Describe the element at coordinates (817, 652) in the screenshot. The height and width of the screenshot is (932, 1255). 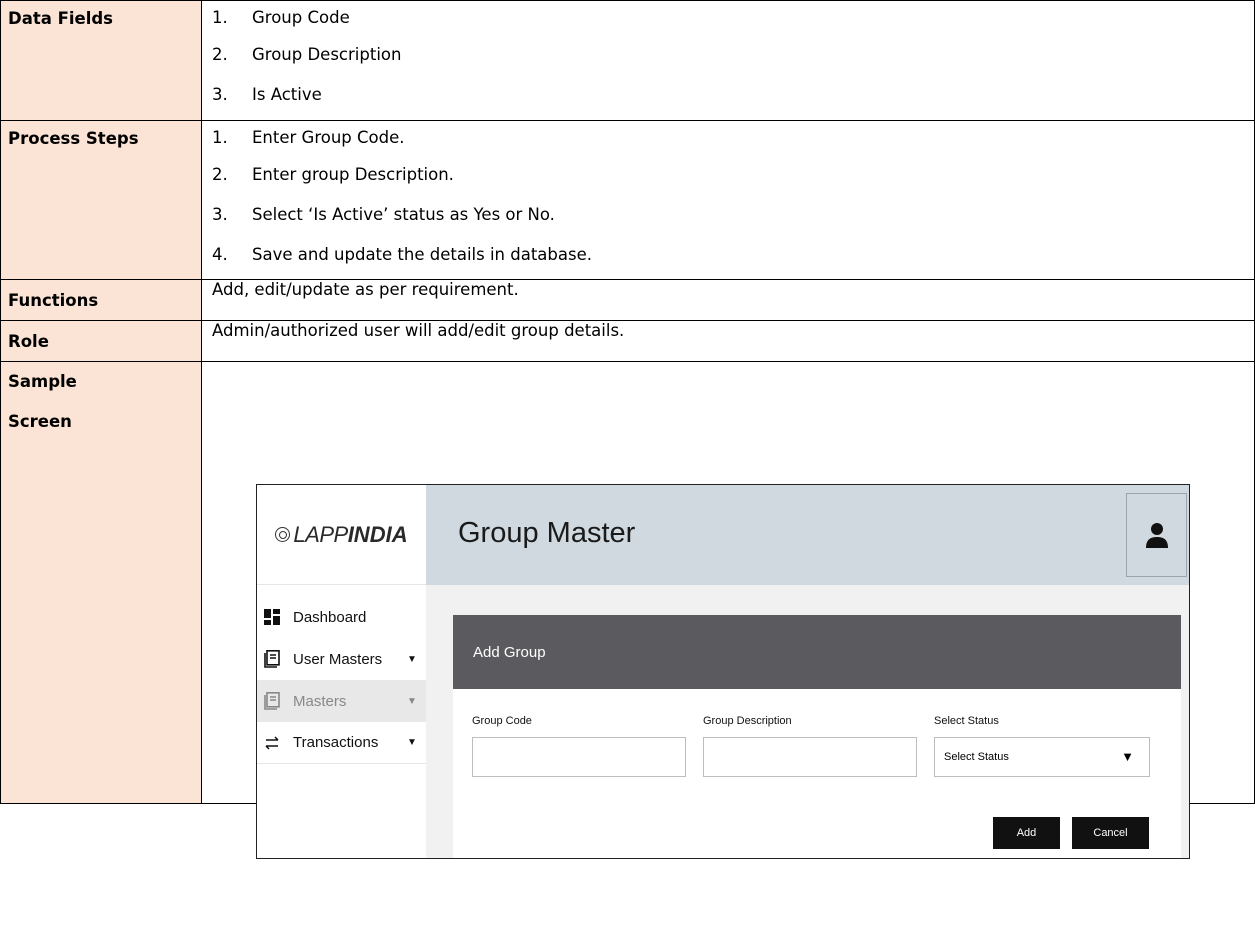
I see `panel-title: Add Group` at that location.